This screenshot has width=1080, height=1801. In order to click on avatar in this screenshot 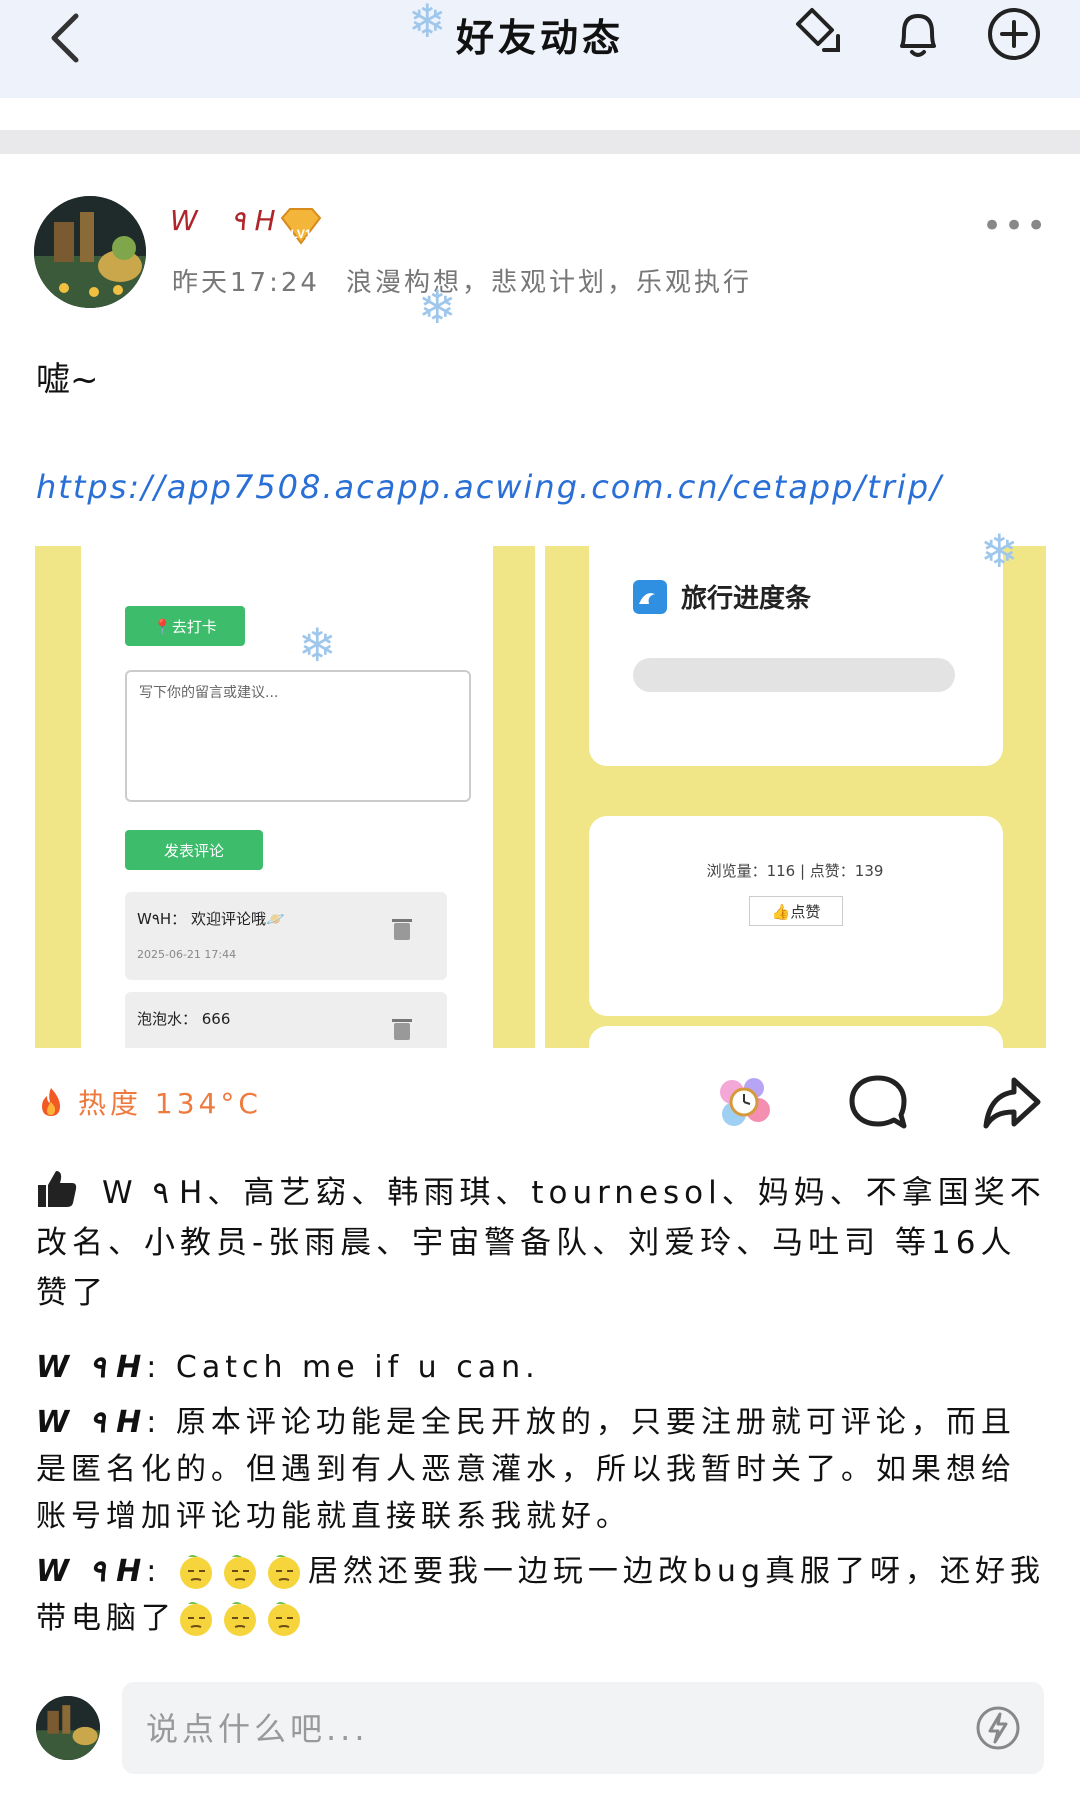, I will do `click(90, 252)`.